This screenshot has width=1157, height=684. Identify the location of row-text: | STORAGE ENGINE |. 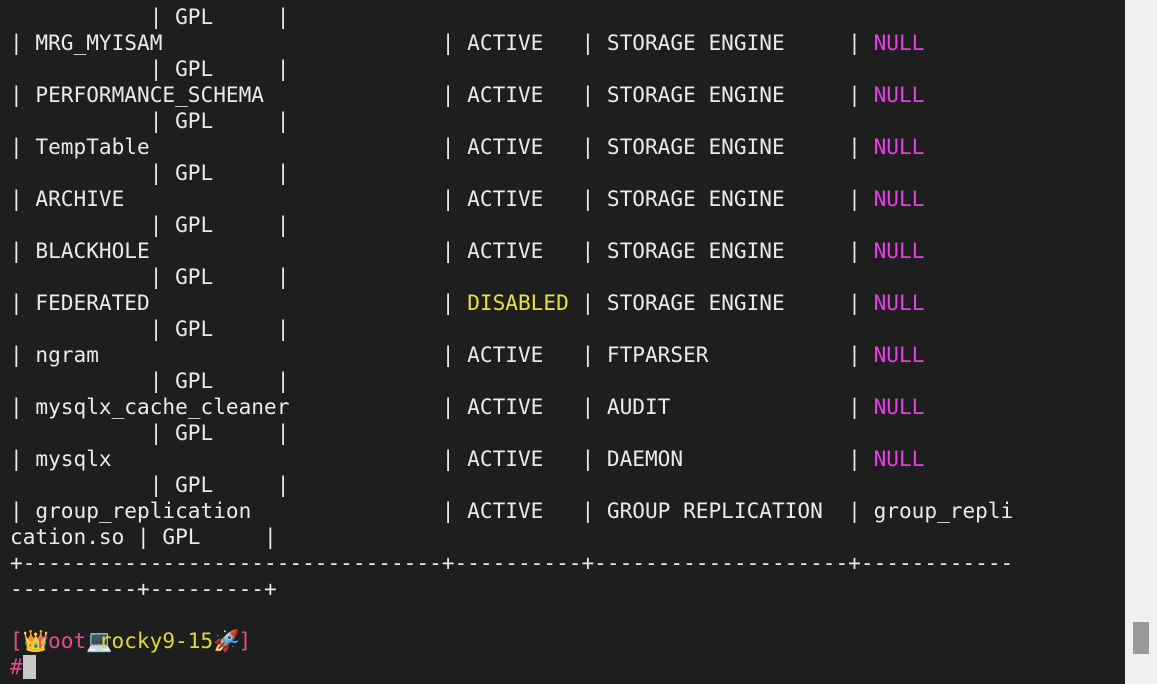
(721, 302).